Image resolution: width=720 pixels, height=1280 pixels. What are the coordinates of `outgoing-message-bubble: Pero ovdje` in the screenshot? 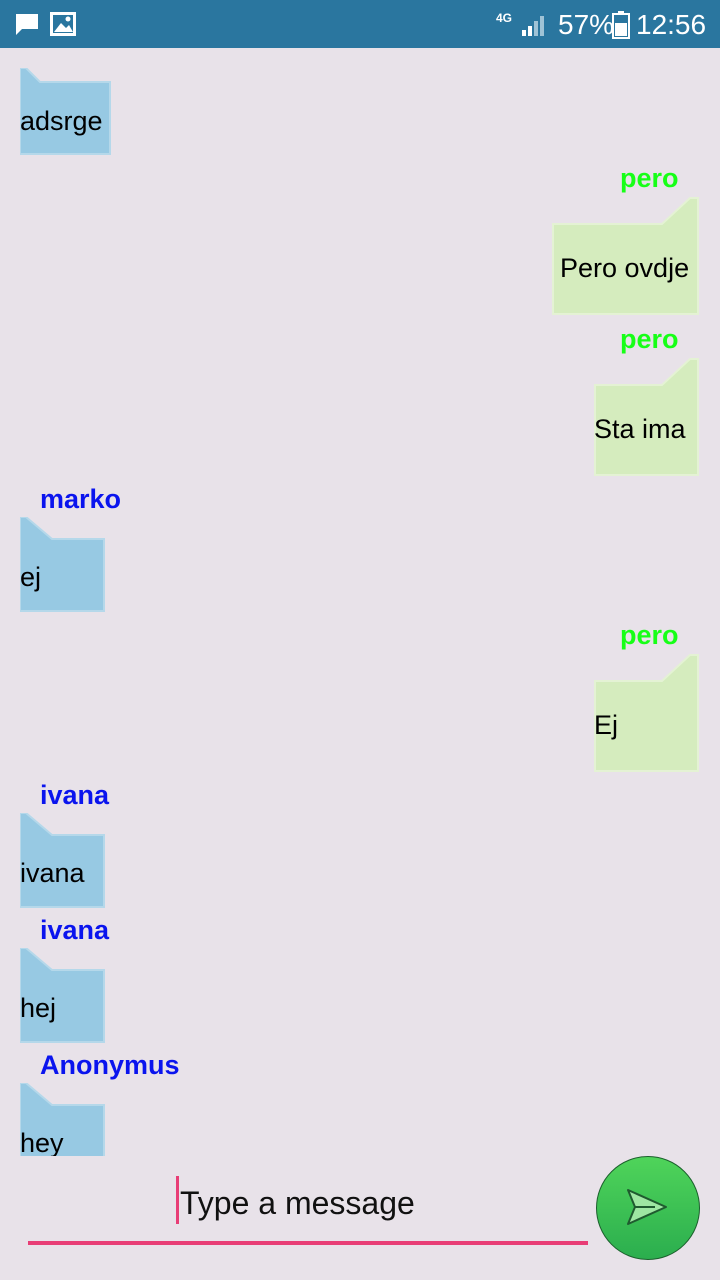 It's located at (626, 256).